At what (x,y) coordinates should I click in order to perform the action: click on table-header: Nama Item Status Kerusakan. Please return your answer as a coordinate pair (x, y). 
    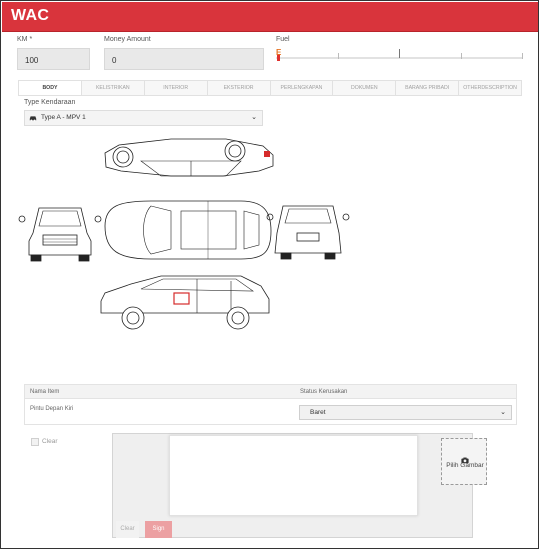
    Looking at the image, I should click on (270, 392).